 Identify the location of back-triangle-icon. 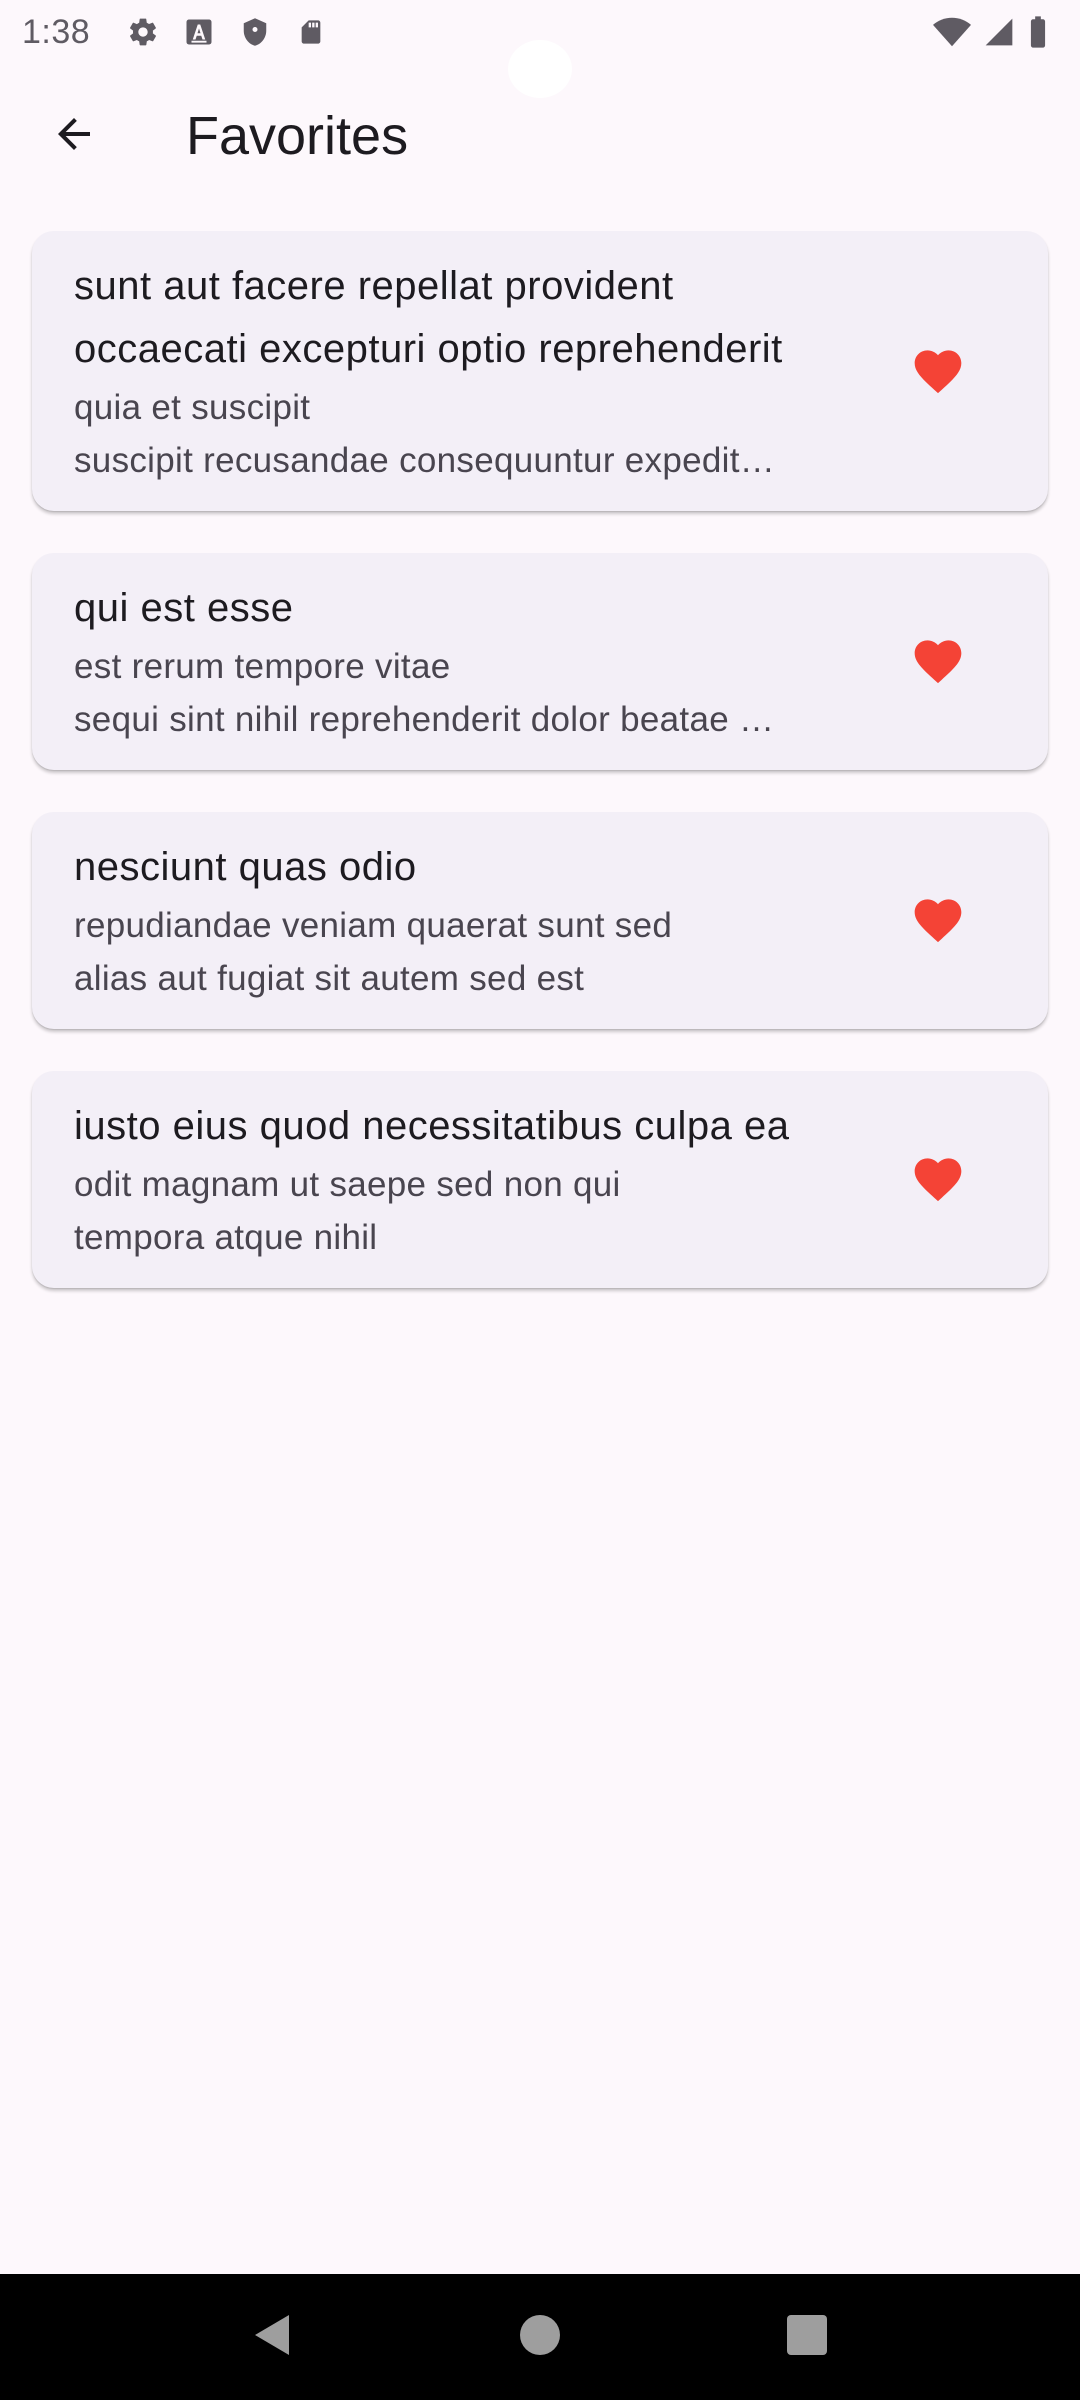
(273, 2337).